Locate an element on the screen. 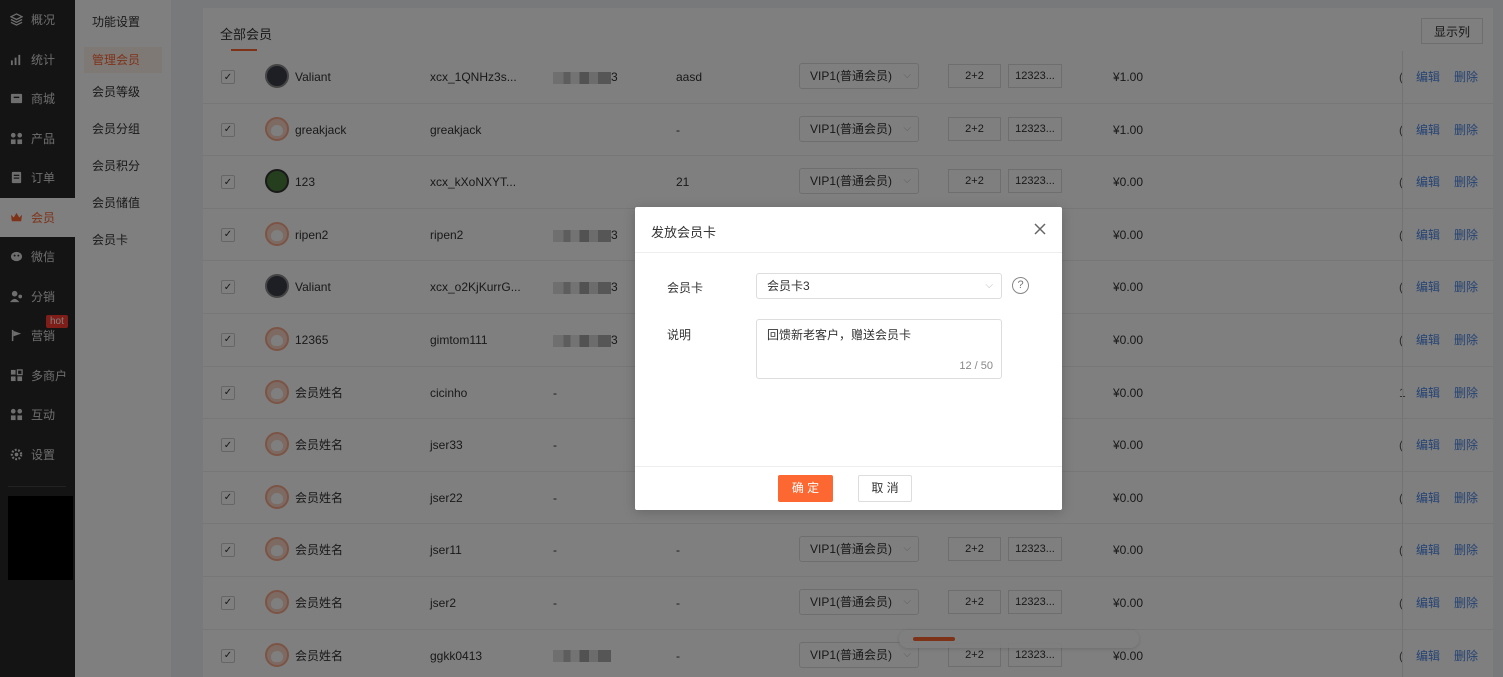  desc-char-count: 12 / 50 is located at coordinates (976, 366).